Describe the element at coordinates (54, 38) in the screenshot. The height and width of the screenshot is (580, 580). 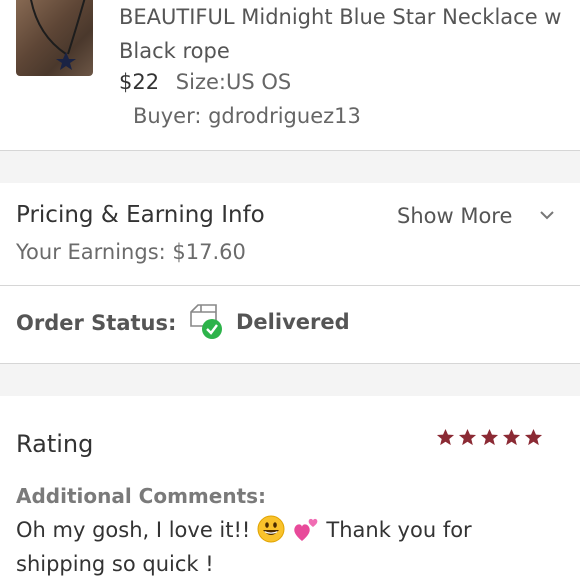
I see `product-thumbnail` at that location.